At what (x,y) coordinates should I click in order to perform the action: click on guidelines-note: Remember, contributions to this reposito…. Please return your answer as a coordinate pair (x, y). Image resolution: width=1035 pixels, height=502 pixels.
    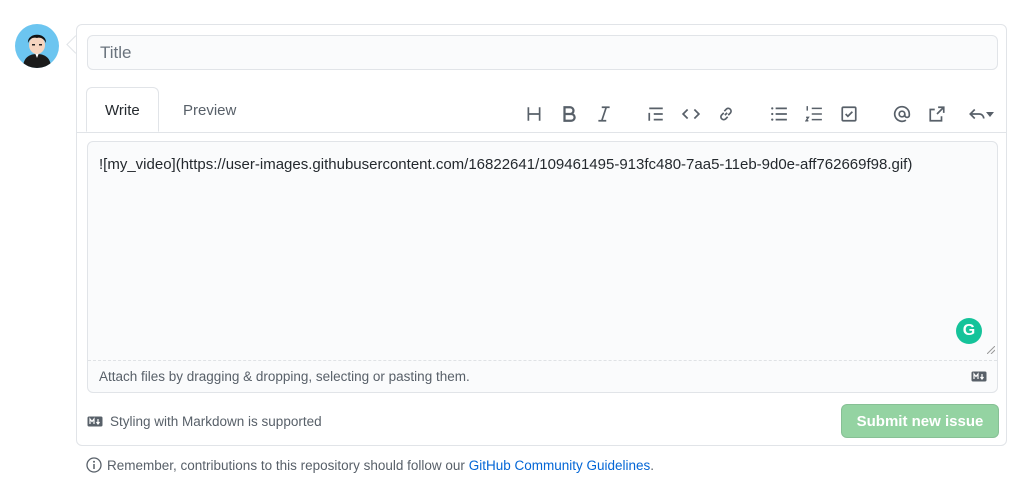
    Looking at the image, I should click on (370, 465).